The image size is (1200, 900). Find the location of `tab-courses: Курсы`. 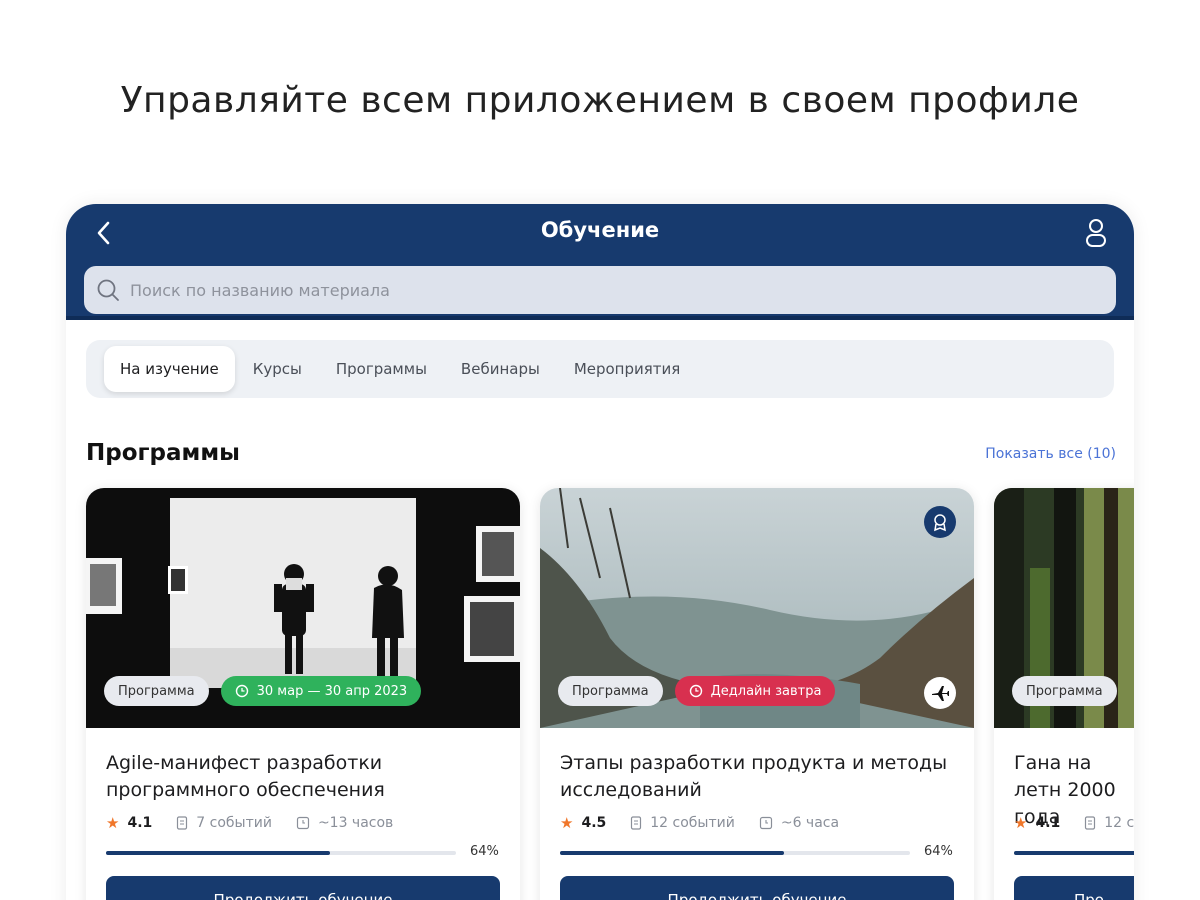

tab-courses: Курсы is located at coordinates (277, 369).